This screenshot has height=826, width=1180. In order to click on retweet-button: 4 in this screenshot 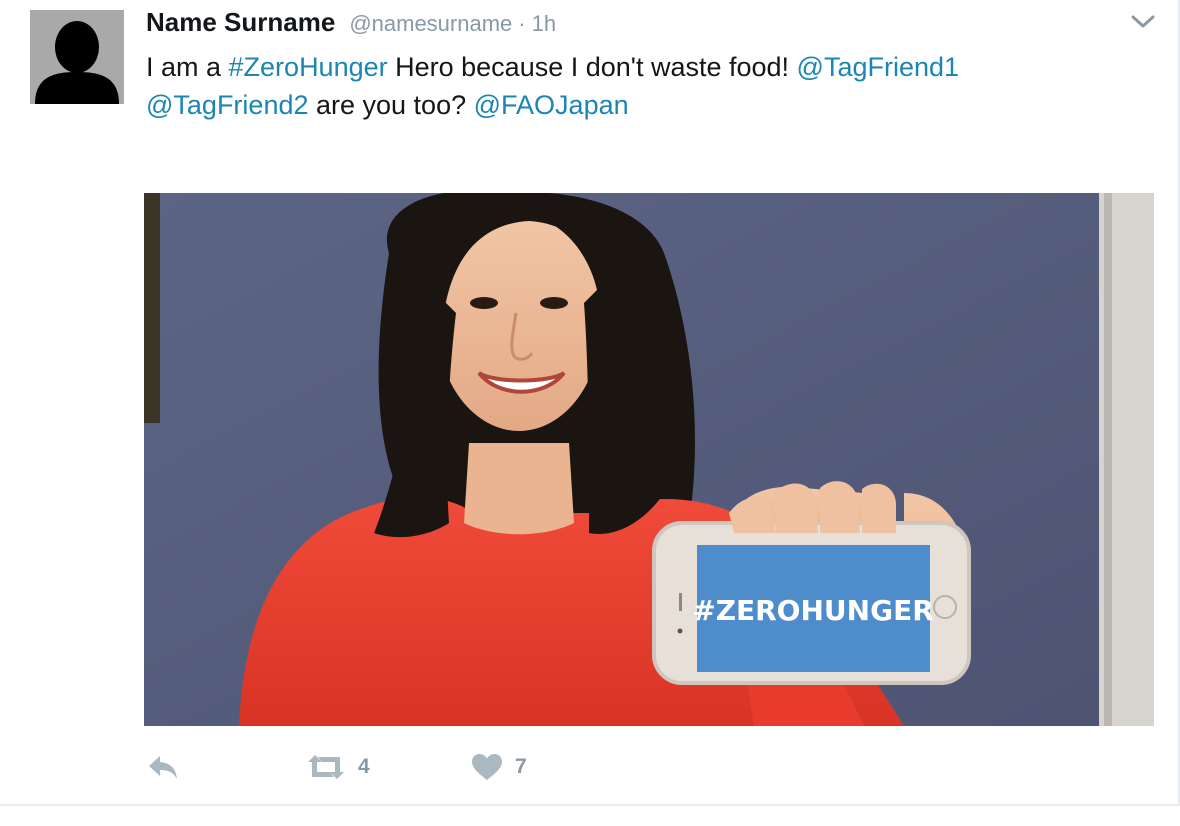, I will do `click(338, 767)`.